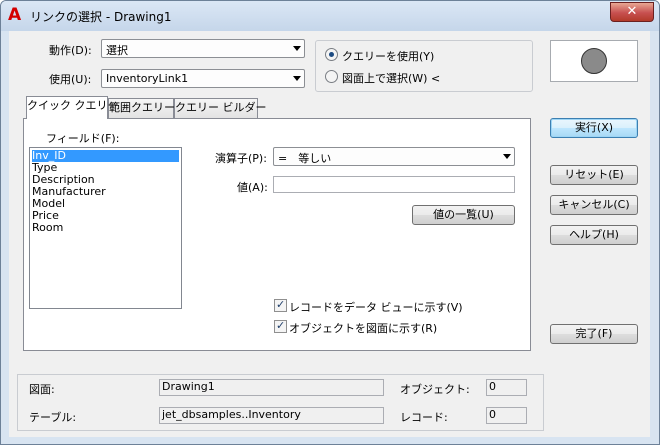 The image size is (660, 445). I want to click on circle-preview-icon, so click(594, 61).